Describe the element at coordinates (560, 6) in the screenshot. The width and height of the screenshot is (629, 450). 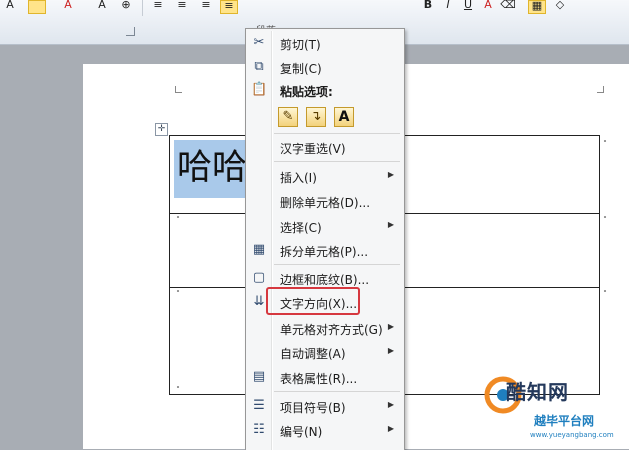
I see `format-painter-icon: ◇` at that location.